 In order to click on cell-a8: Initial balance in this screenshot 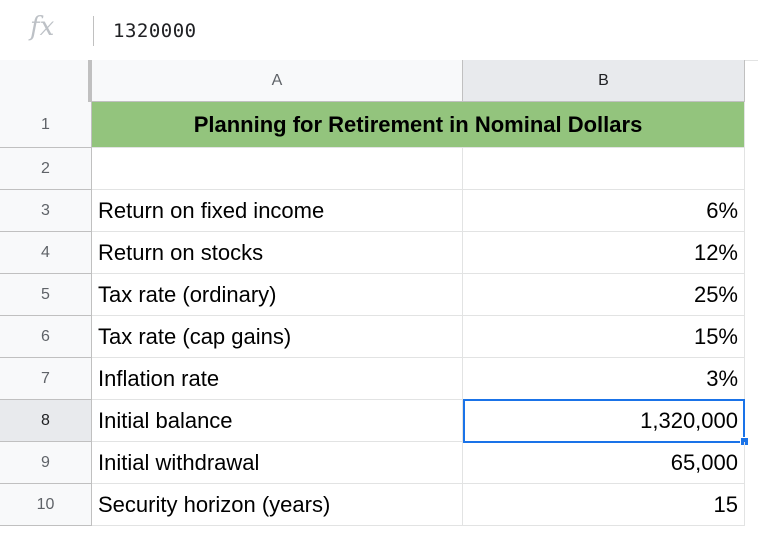, I will do `click(277, 421)`.